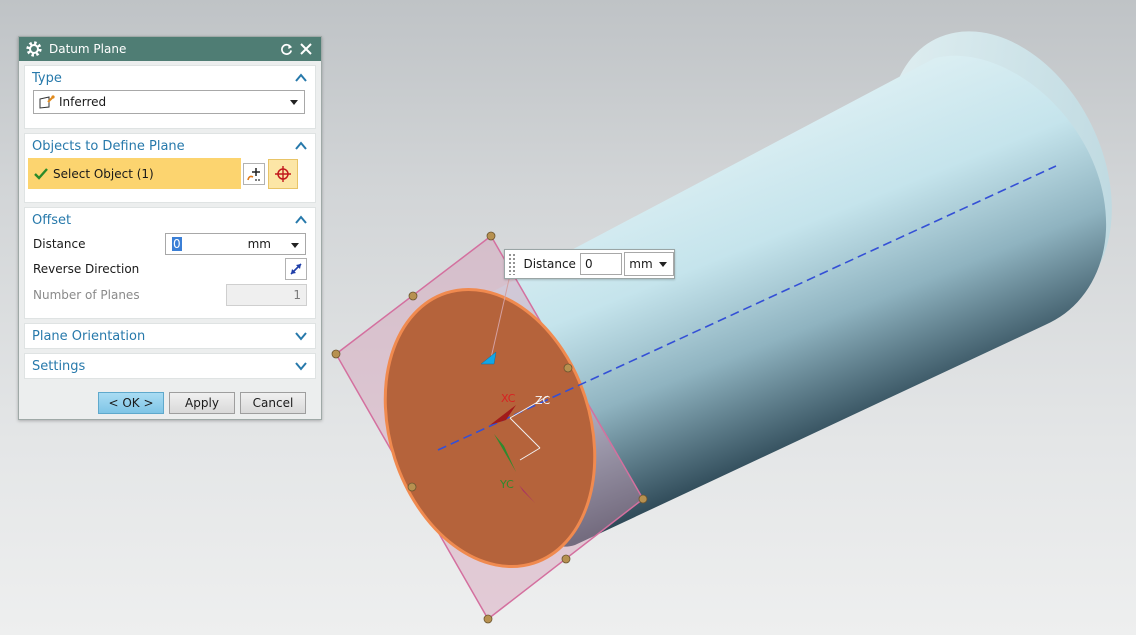 Image resolution: width=1136 pixels, height=635 pixels. Describe the element at coordinates (134, 173) in the screenshot. I see `select-object-field: Select Object (1)` at that location.